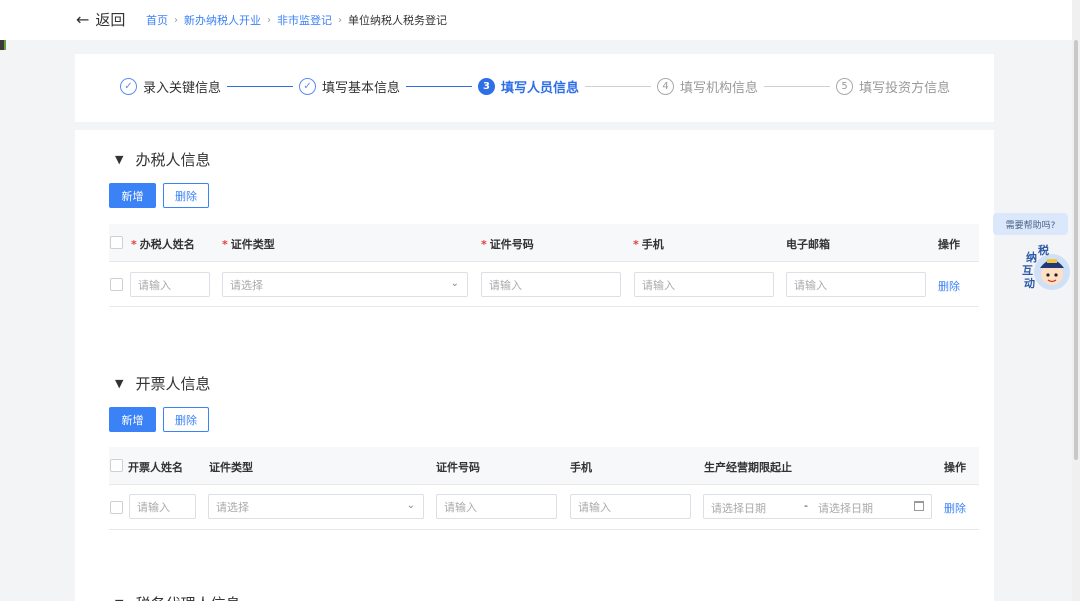 The height and width of the screenshot is (601, 1080). I want to click on column-header: 开票人姓名, so click(155, 467).